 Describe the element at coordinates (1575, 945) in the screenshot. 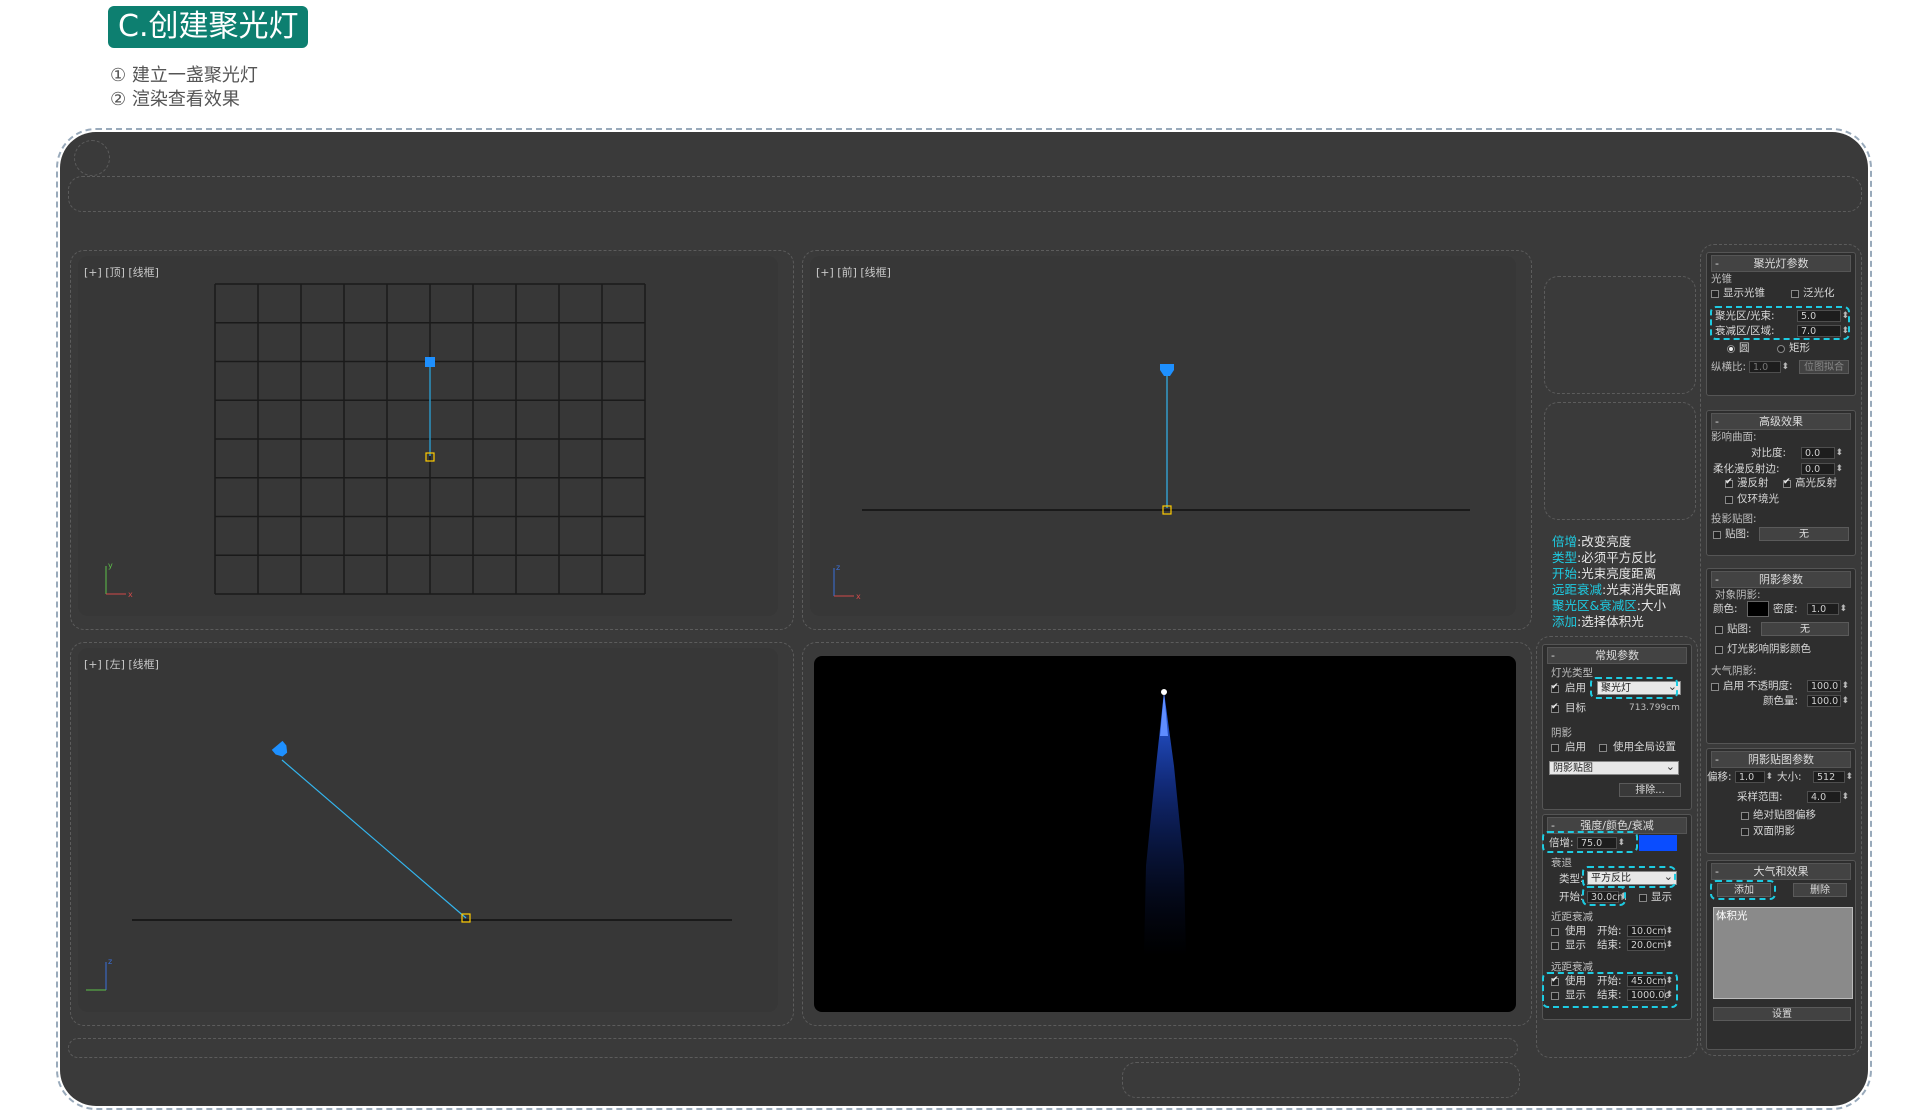

I see `near-show-label: 显示` at that location.